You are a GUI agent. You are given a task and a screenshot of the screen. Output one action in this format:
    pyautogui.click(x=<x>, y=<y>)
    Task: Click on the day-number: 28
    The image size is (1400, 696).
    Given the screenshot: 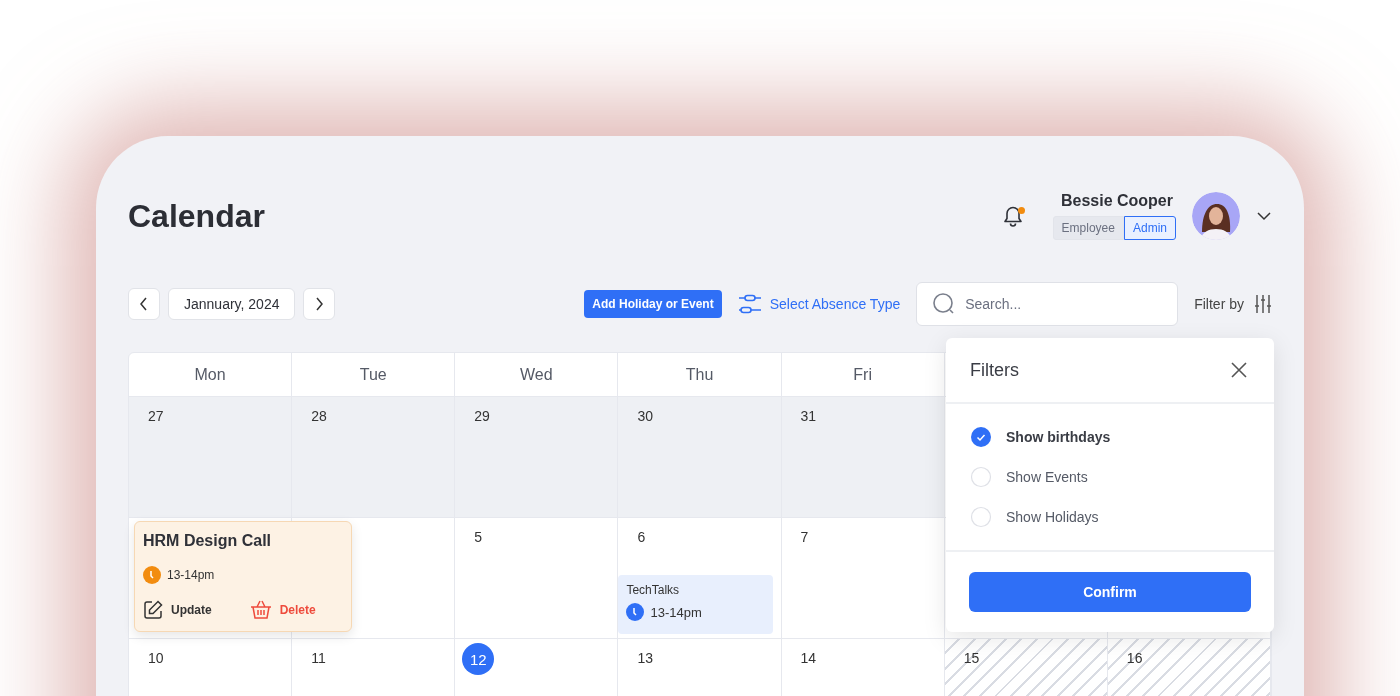 What is the action you would take?
    pyautogui.click(x=319, y=416)
    